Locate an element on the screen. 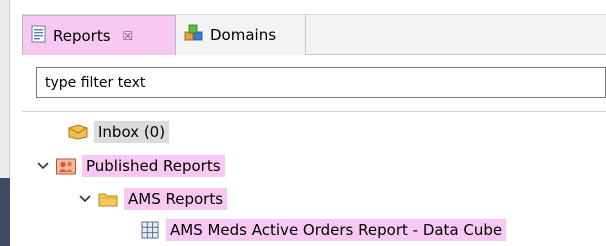  inbox-envelope-icon is located at coordinates (78, 132).